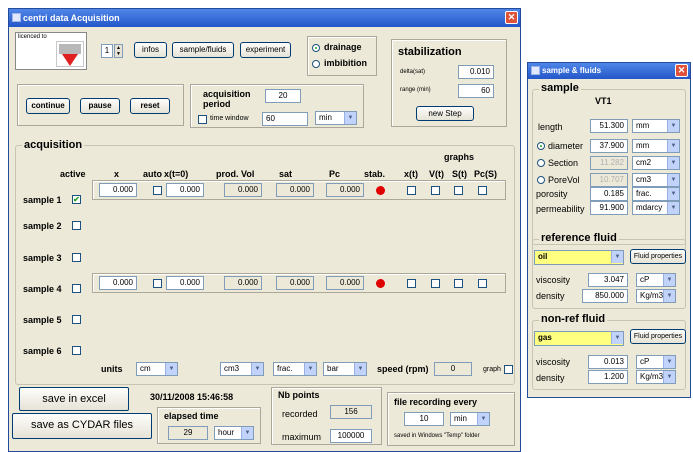 This screenshot has width=693, height=452. I want to click on sample-6-active-checkbox, so click(76, 350).